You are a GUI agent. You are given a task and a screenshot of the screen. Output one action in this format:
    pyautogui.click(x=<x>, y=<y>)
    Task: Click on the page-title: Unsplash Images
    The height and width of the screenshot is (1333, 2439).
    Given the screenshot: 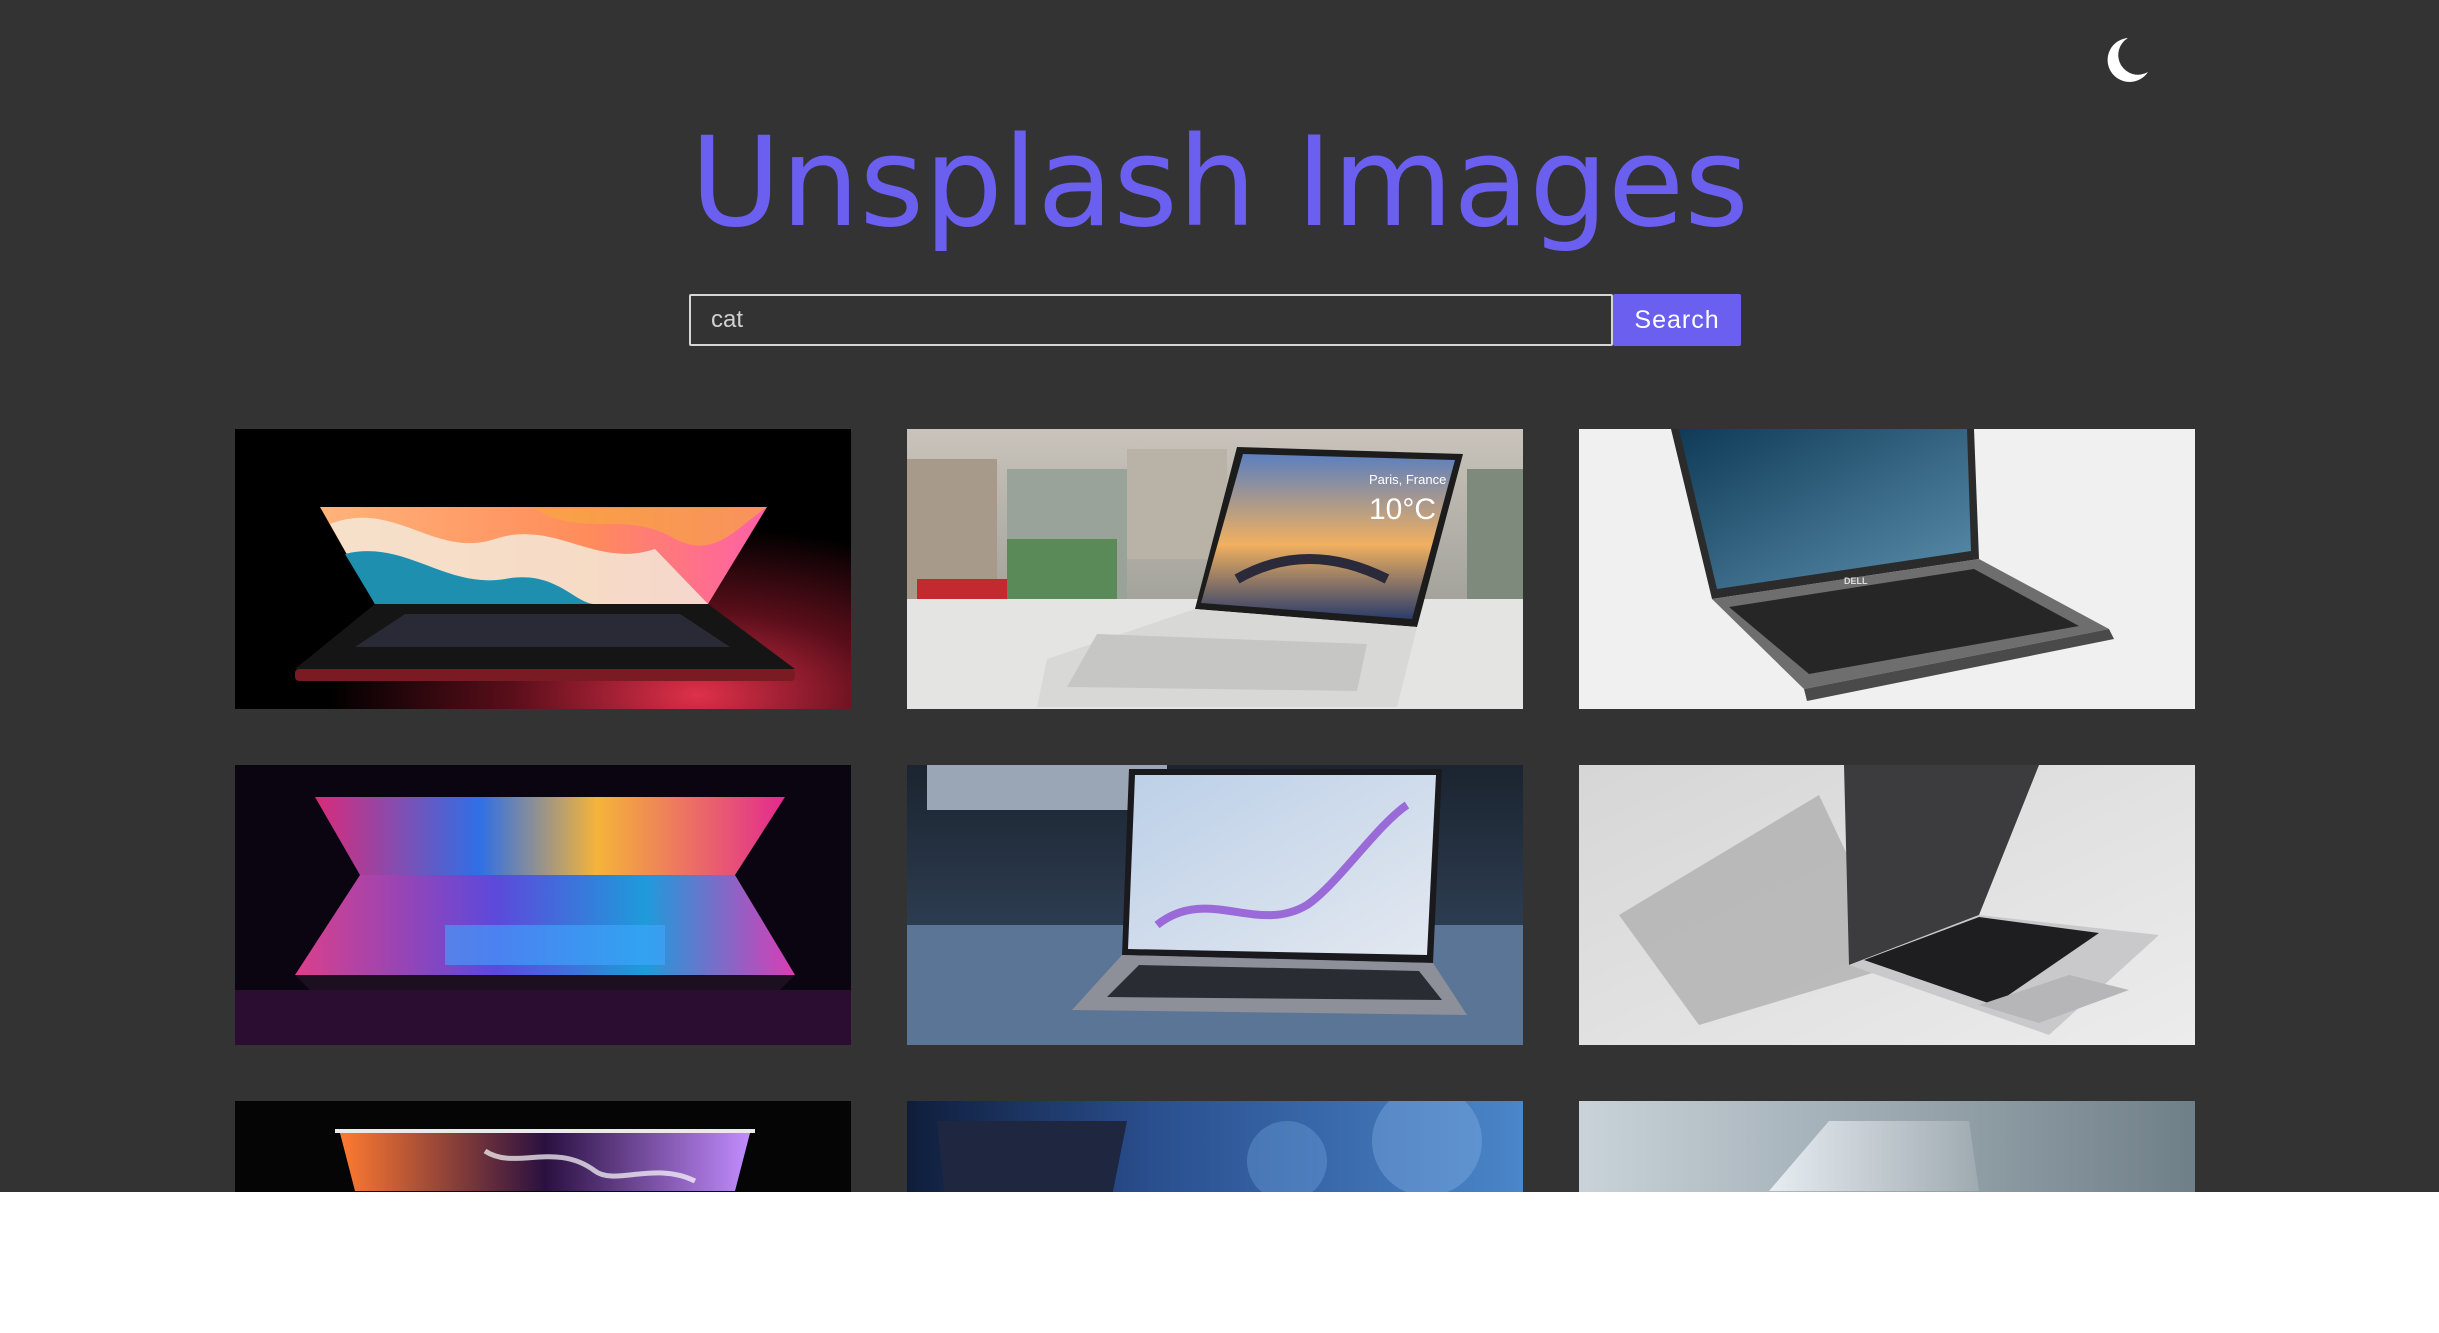 What is the action you would take?
    pyautogui.click(x=1219, y=183)
    